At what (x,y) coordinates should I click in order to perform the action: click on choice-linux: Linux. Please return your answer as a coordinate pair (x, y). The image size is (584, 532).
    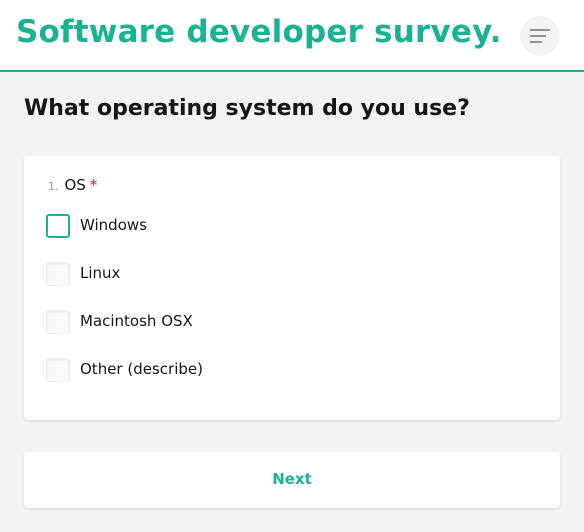
    Looking at the image, I should click on (196, 276).